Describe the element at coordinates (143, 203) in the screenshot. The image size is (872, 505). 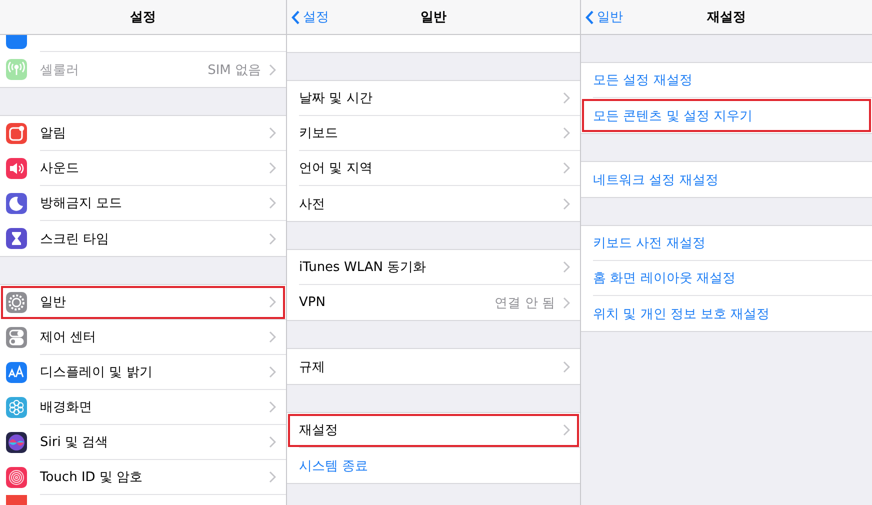
I see `settings-row: 방해금지 모드` at that location.